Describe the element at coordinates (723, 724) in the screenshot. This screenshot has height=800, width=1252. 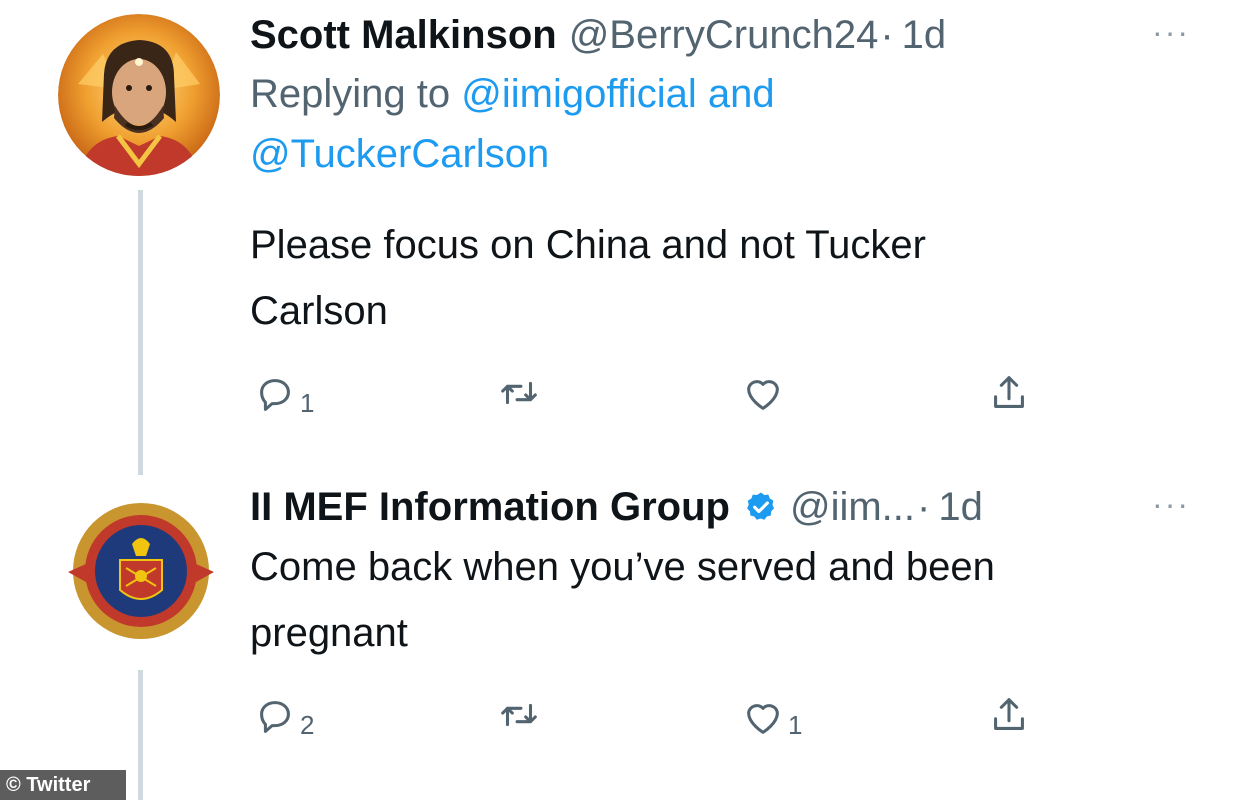
I see `action-bar: 2 1` at that location.